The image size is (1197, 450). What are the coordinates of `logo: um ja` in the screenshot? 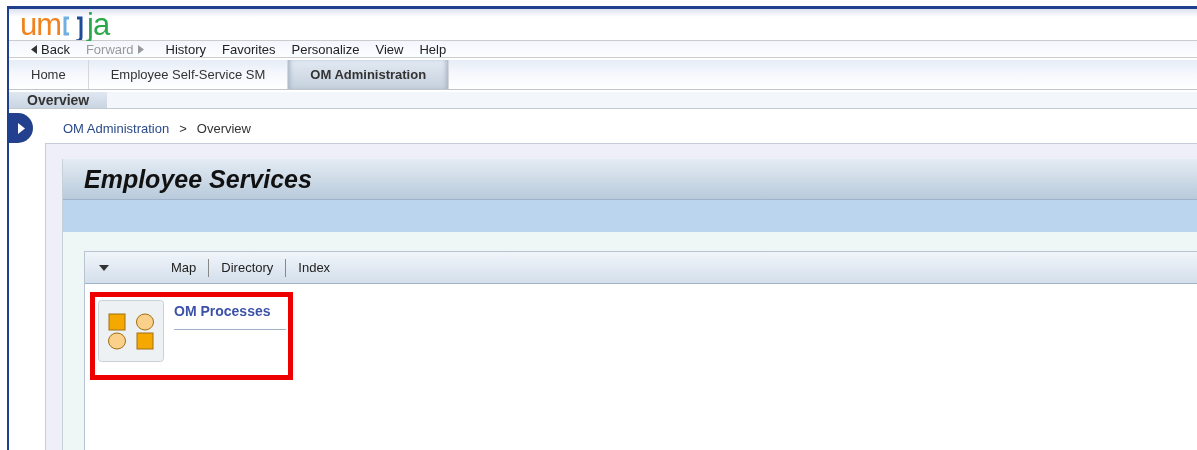 It's located at (65, 24).